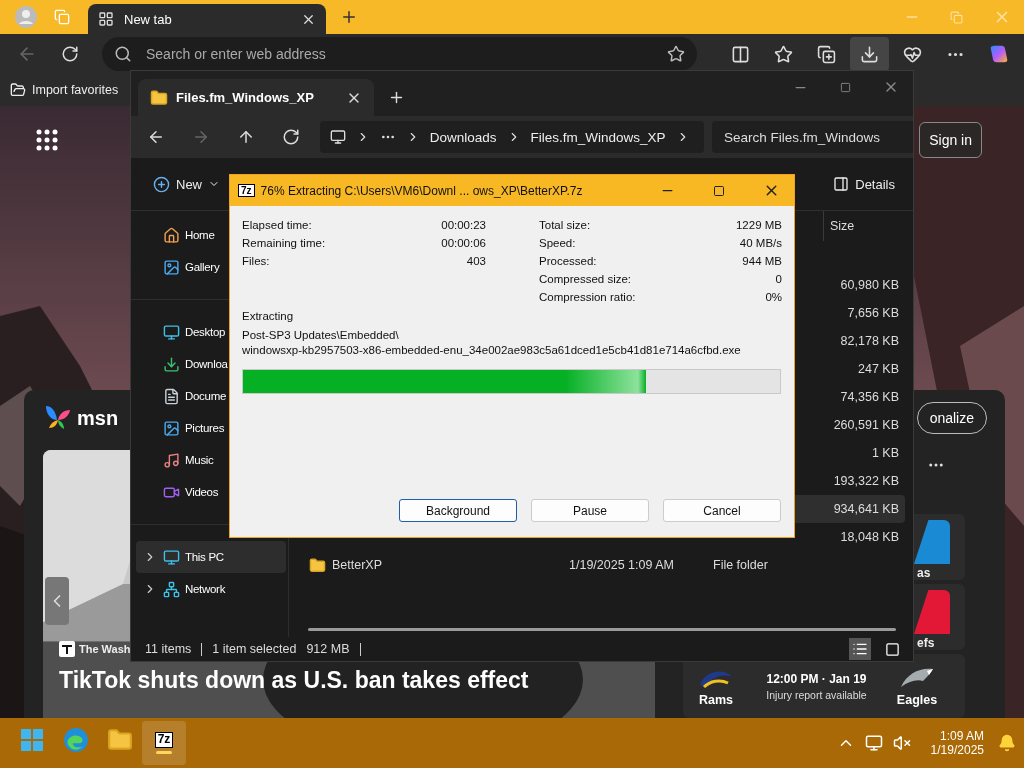 This screenshot has height=768, width=1024. What do you see at coordinates (106, 19) in the screenshot?
I see `new-tab-icon` at bounding box center [106, 19].